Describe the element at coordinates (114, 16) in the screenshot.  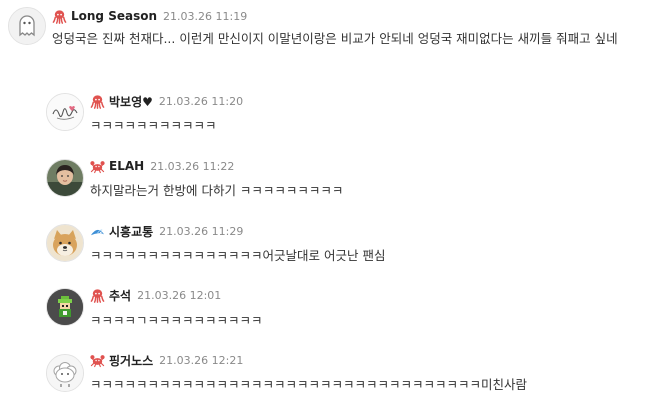
I see `nickname: Long Season` at that location.